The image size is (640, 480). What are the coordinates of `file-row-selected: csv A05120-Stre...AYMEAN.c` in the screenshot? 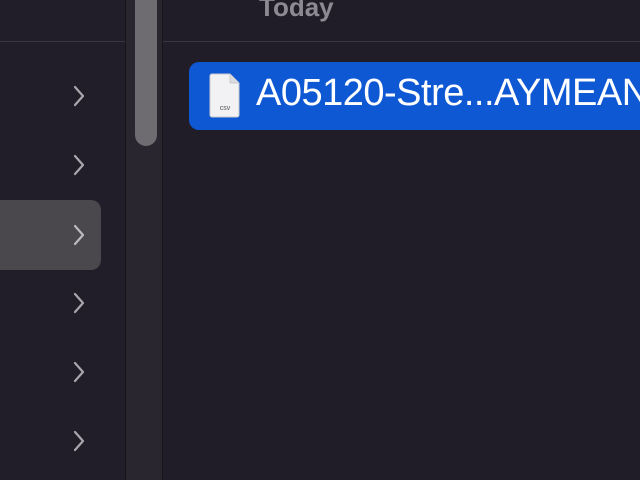 It's located at (414, 96).